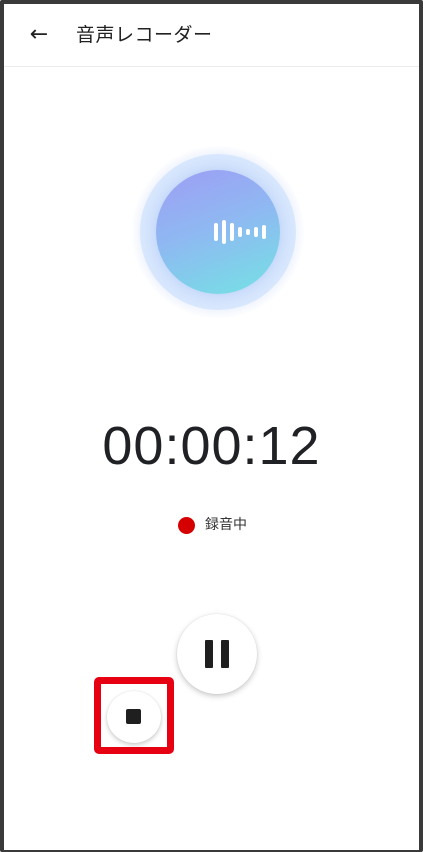 Image resolution: width=423 pixels, height=852 pixels. Describe the element at coordinates (39, 35) in the screenshot. I see `arrow-left-icon: ←` at that location.